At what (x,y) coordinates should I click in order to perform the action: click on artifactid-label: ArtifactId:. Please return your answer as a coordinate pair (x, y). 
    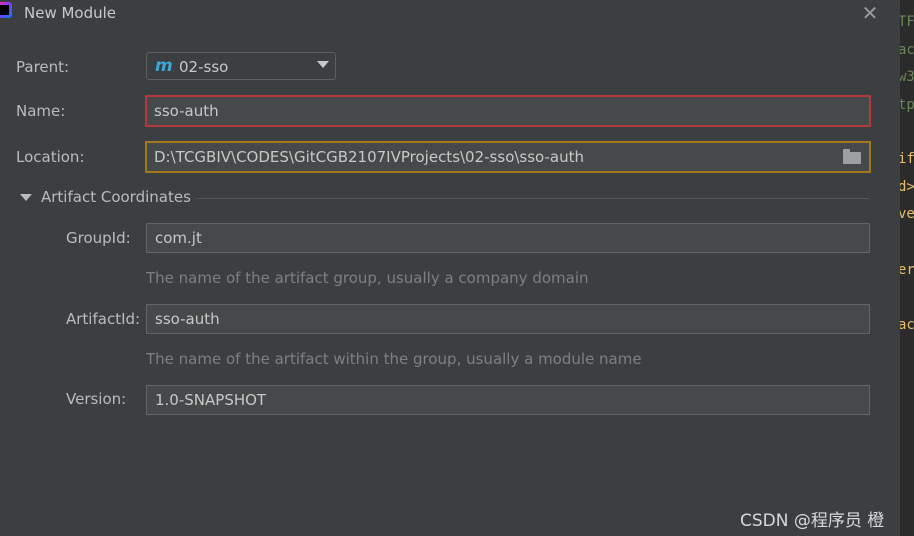
    Looking at the image, I should click on (103, 319).